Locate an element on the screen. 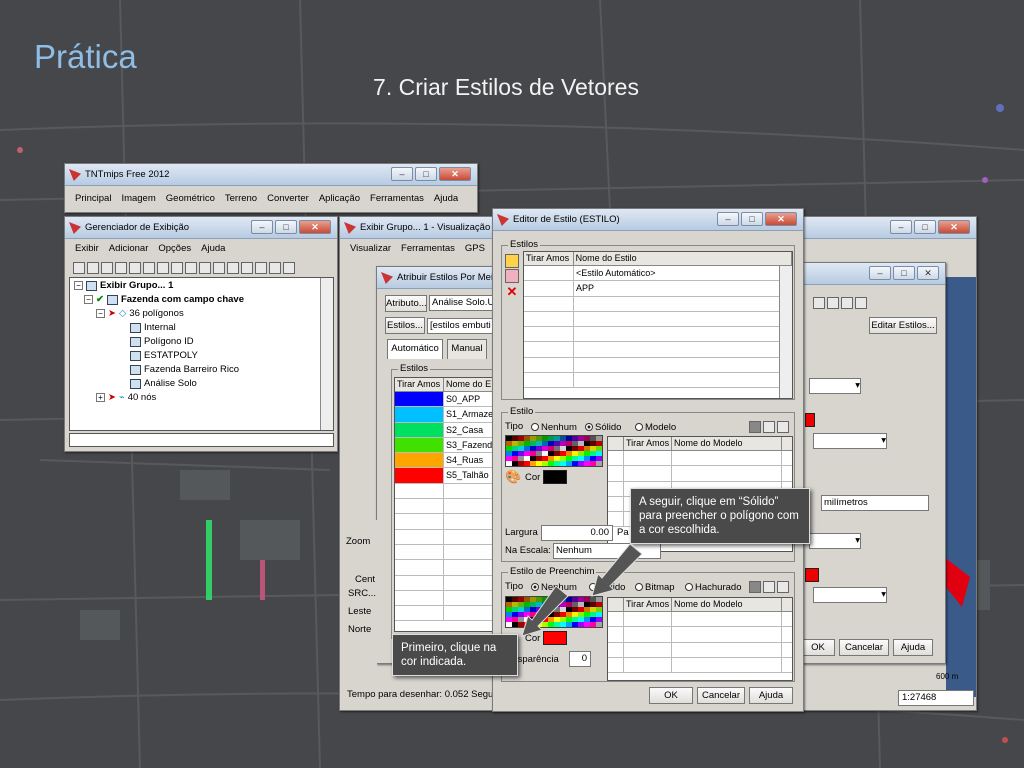  style-select-3: ▾ is located at coordinates (835, 541).